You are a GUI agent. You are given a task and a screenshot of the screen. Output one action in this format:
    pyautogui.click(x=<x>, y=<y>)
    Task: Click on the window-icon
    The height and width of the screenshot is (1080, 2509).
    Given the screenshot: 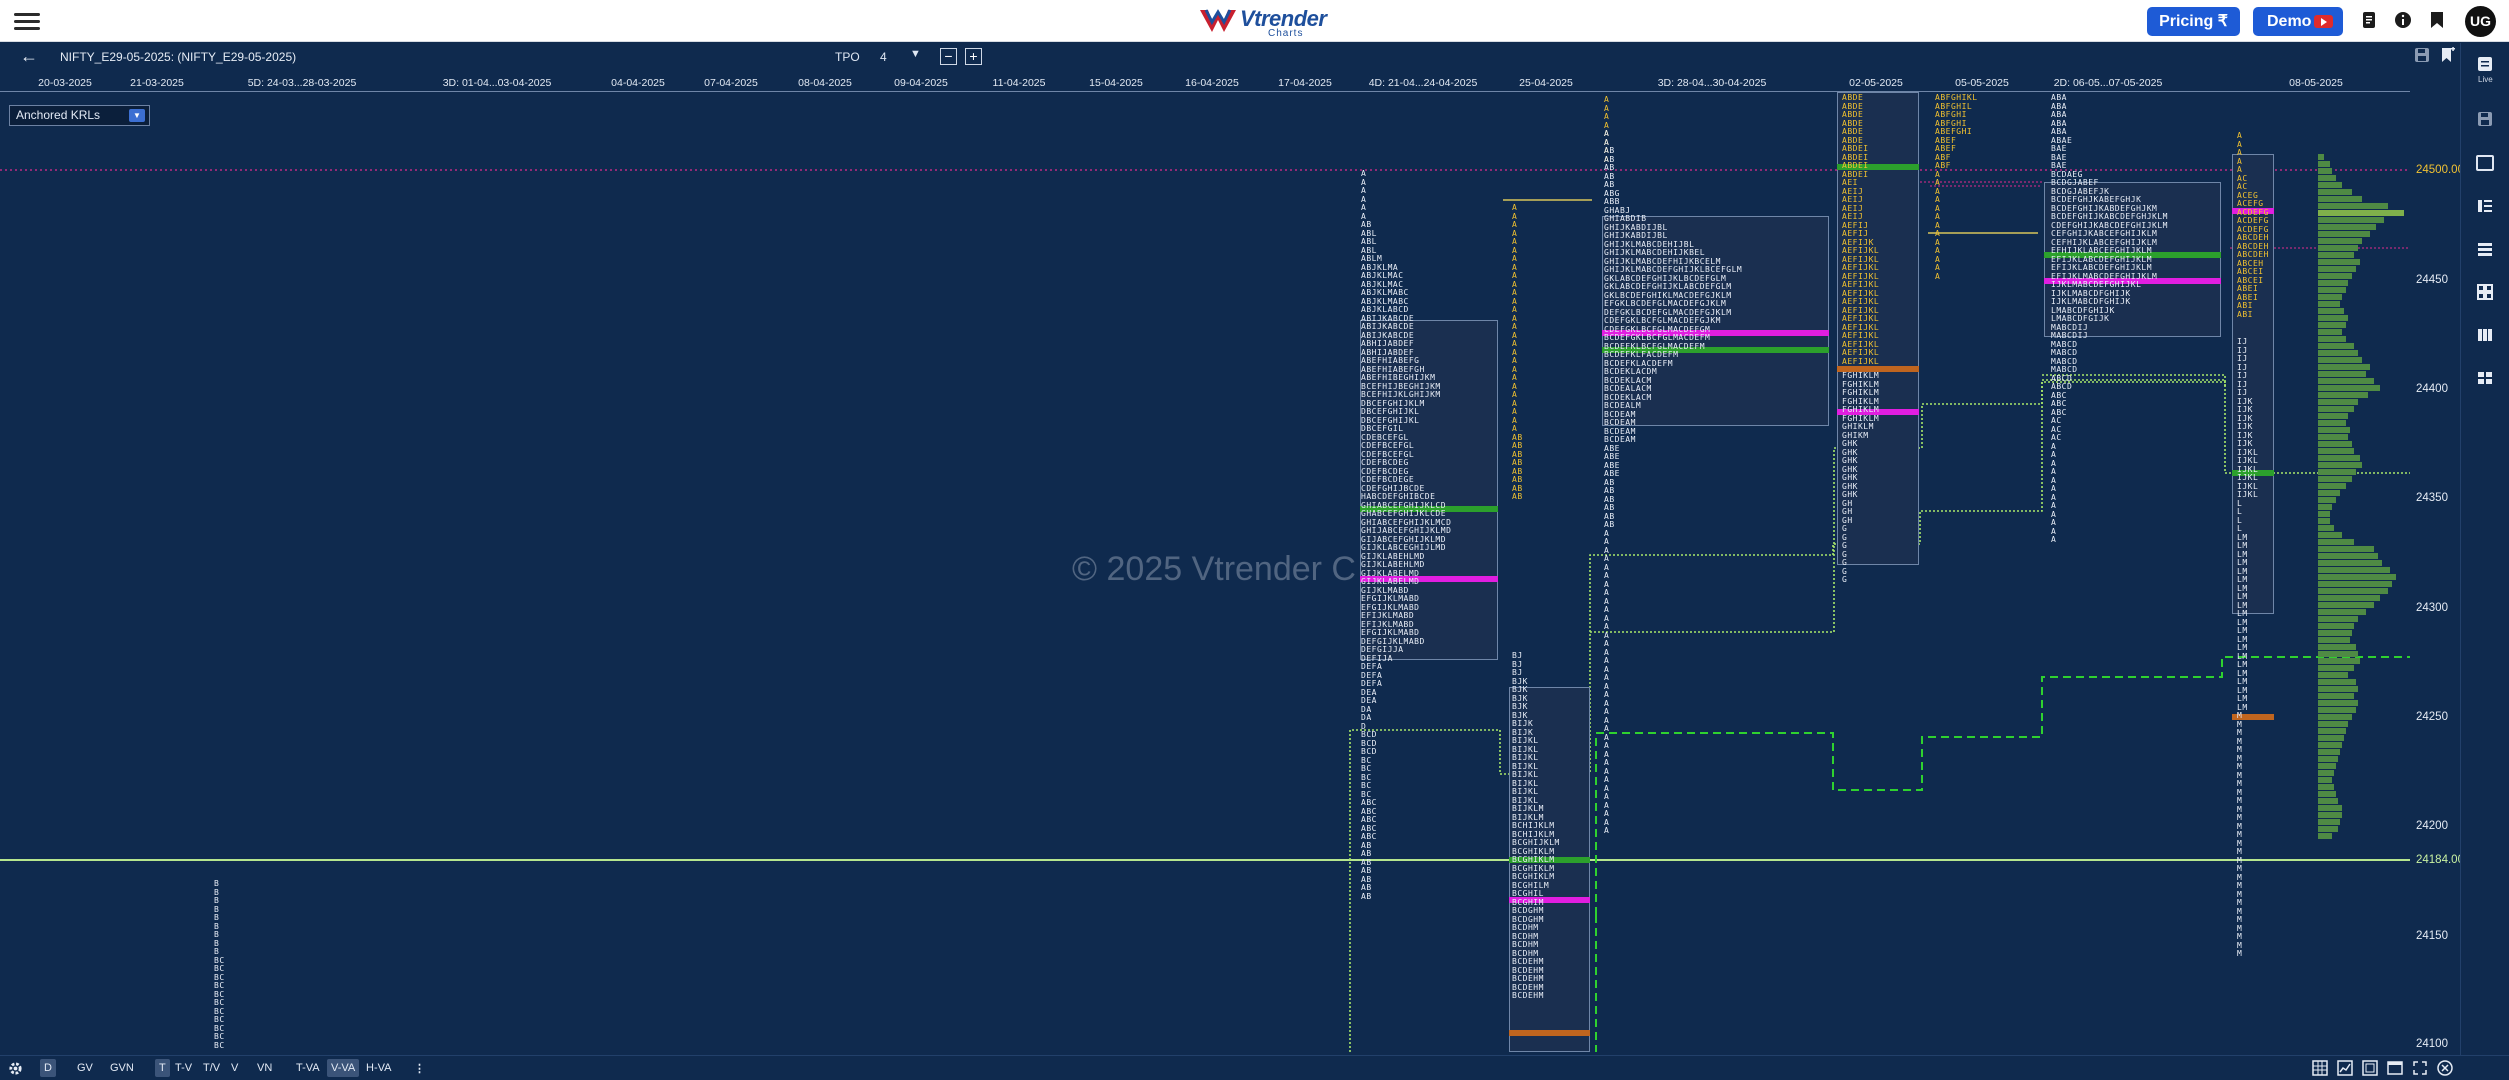 What is the action you would take?
    pyautogui.click(x=2395, y=1068)
    